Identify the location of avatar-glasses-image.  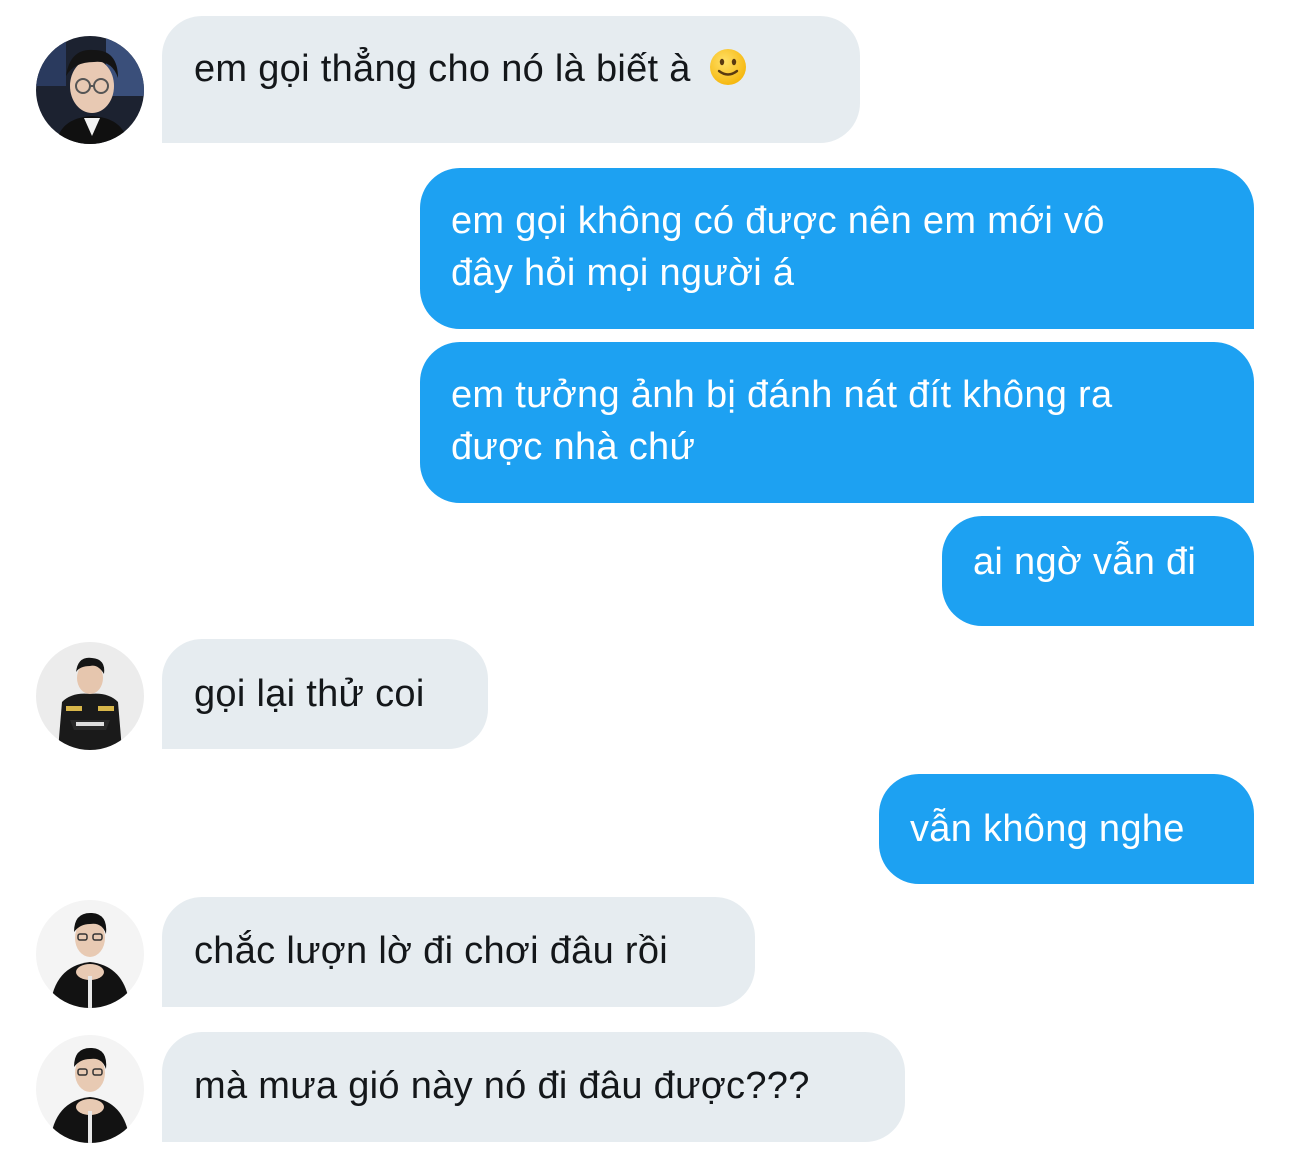
(90, 90).